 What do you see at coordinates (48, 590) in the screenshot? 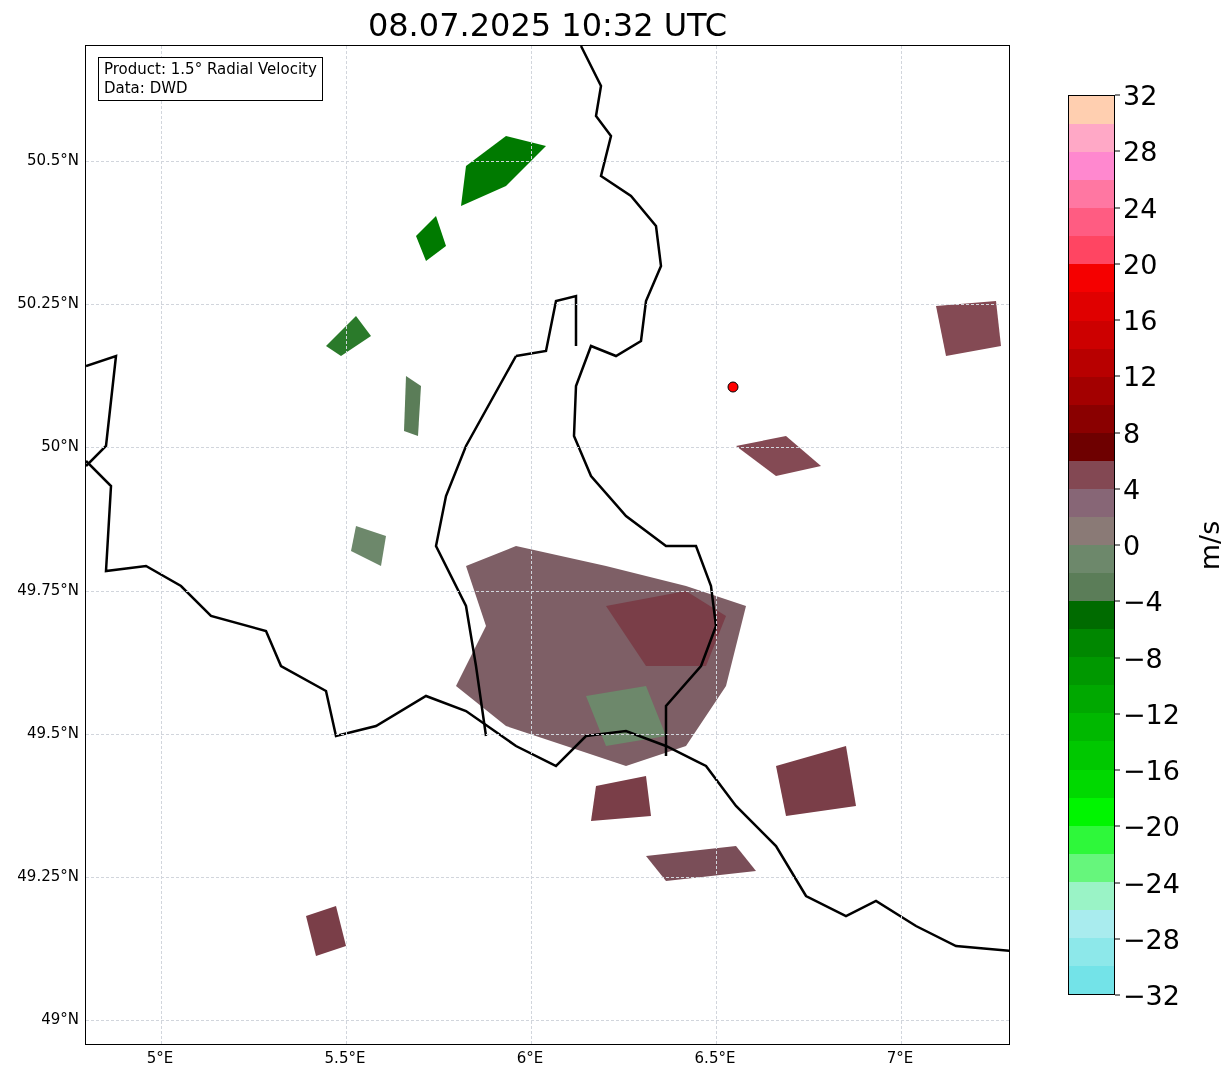
I see `latitude-label: 49.75°N` at bounding box center [48, 590].